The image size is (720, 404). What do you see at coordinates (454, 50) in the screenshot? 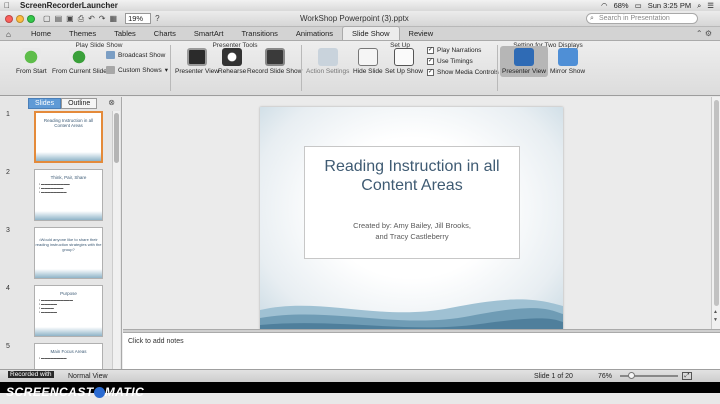
I see `play-narrations-checkbox: ✓ Play Narrations` at bounding box center [454, 50].